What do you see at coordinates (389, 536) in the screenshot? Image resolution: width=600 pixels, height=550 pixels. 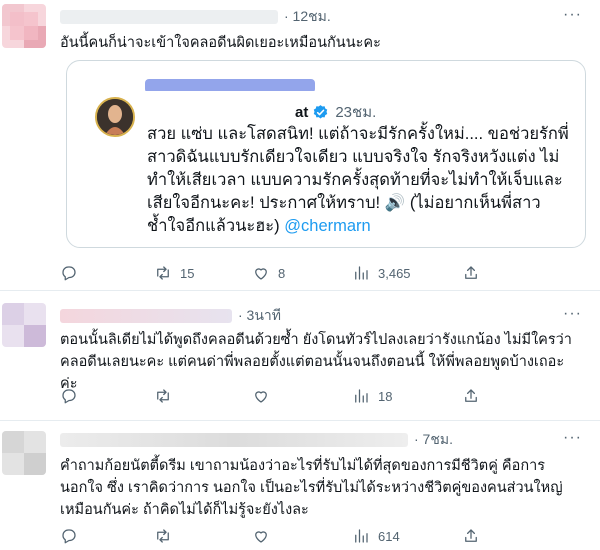 I see `view-count: 614` at bounding box center [389, 536].